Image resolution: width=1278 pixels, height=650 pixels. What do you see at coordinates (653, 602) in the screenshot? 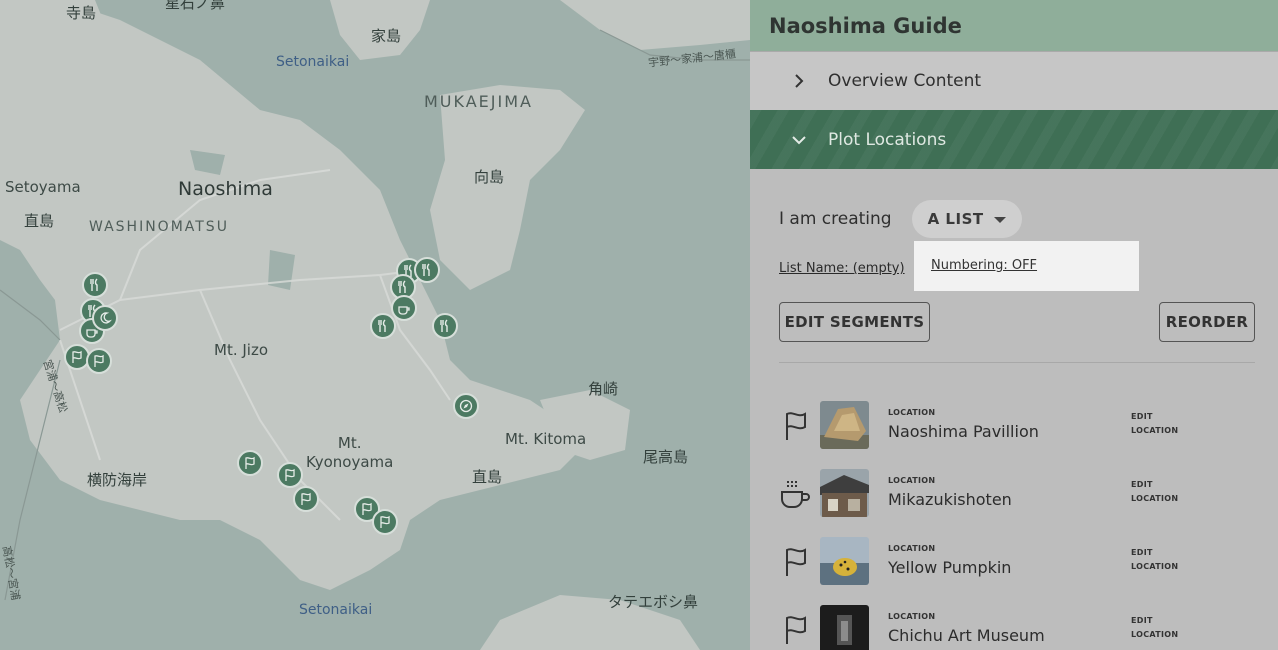
I see `map-label-tateeboshi: タテエボシ鼻` at bounding box center [653, 602].